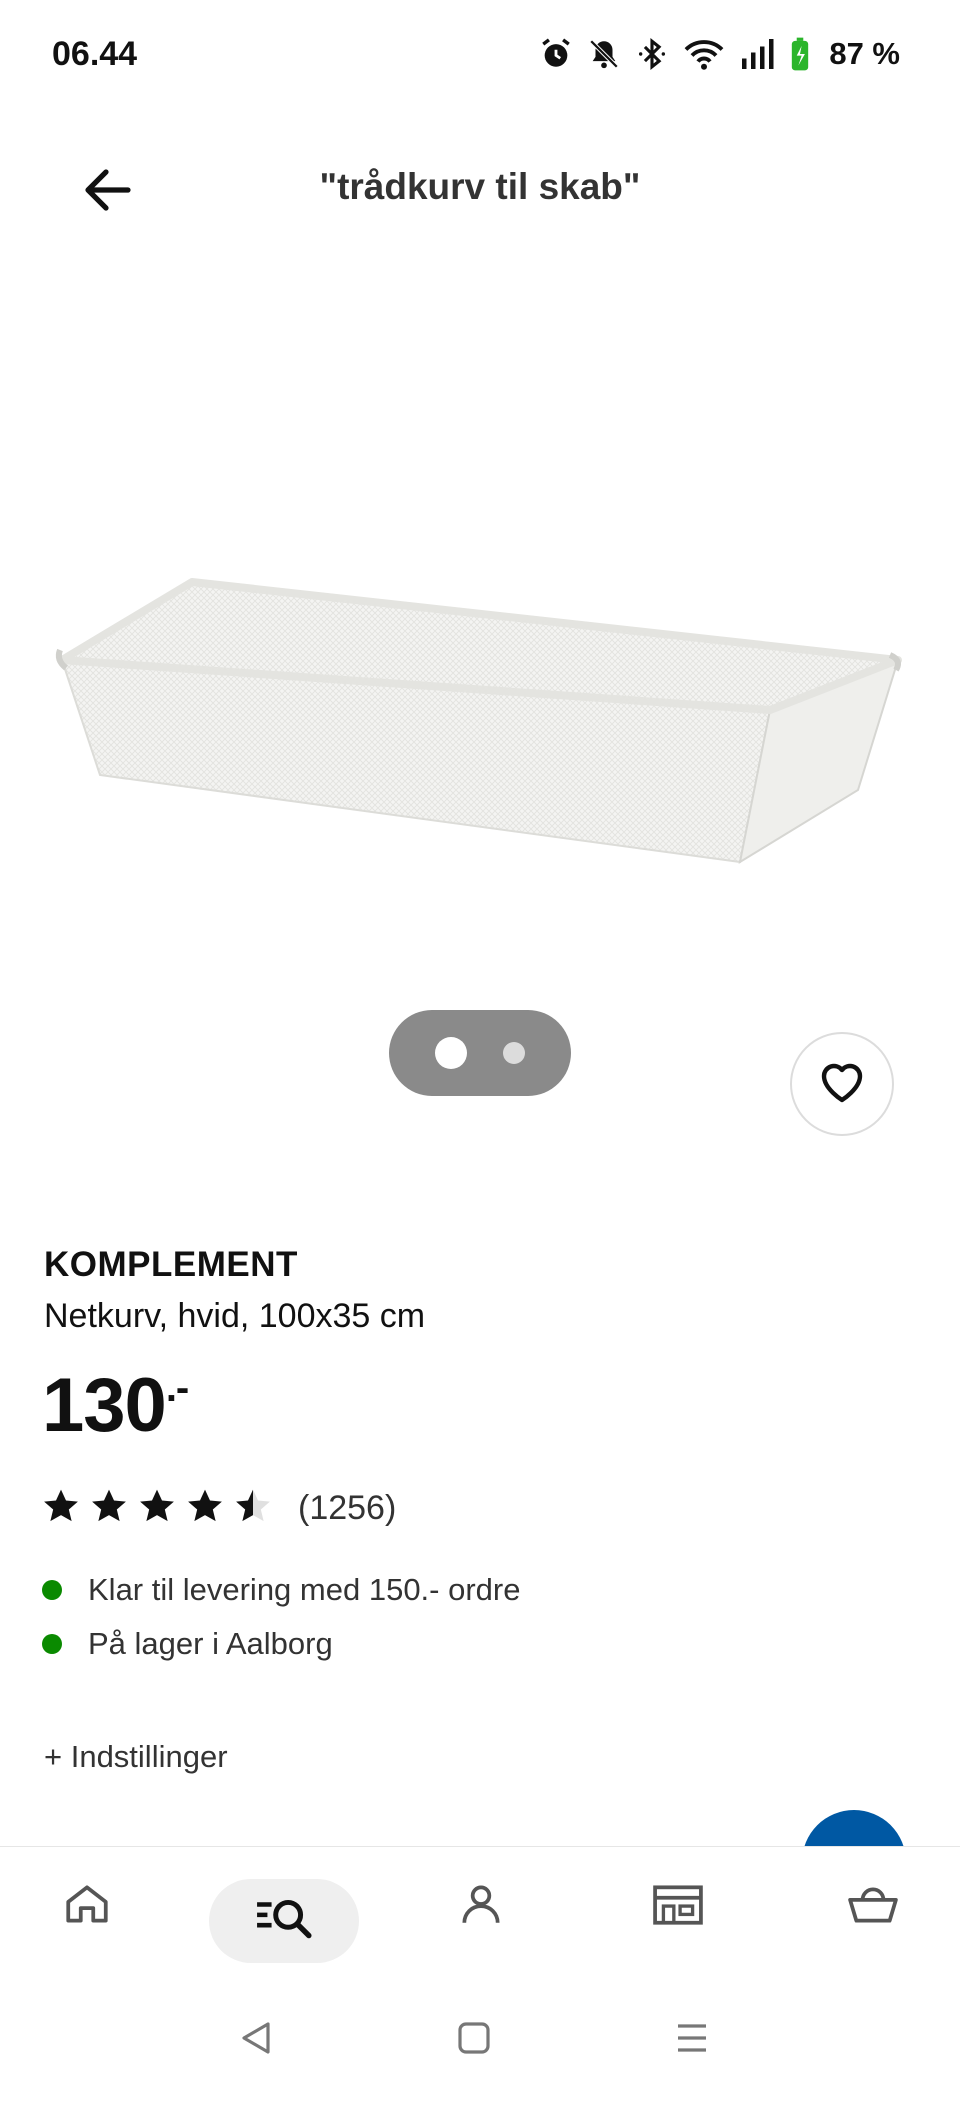  I want to click on menu-lines-icon, so click(692, 2040).